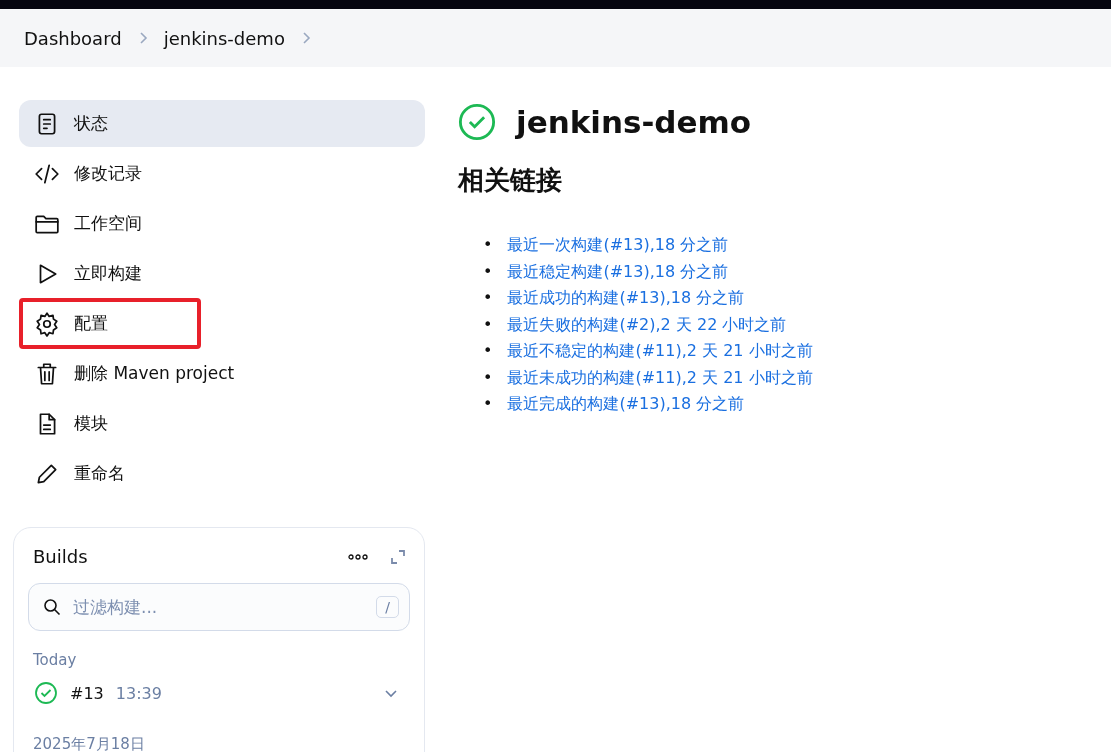 The height and width of the screenshot is (752, 1111). What do you see at coordinates (618, 271) in the screenshot?
I see `build-link: 最近稳定构建(#13),18 分之前` at bounding box center [618, 271].